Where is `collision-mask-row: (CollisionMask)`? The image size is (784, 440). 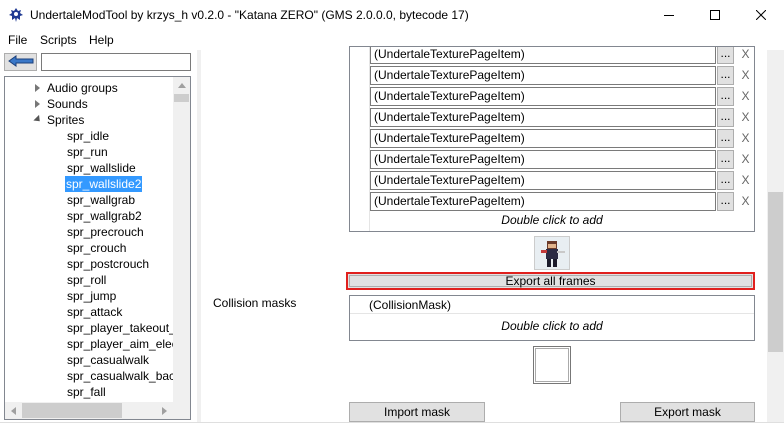 collision-mask-row: (CollisionMask) is located at coordinates (552, 305).